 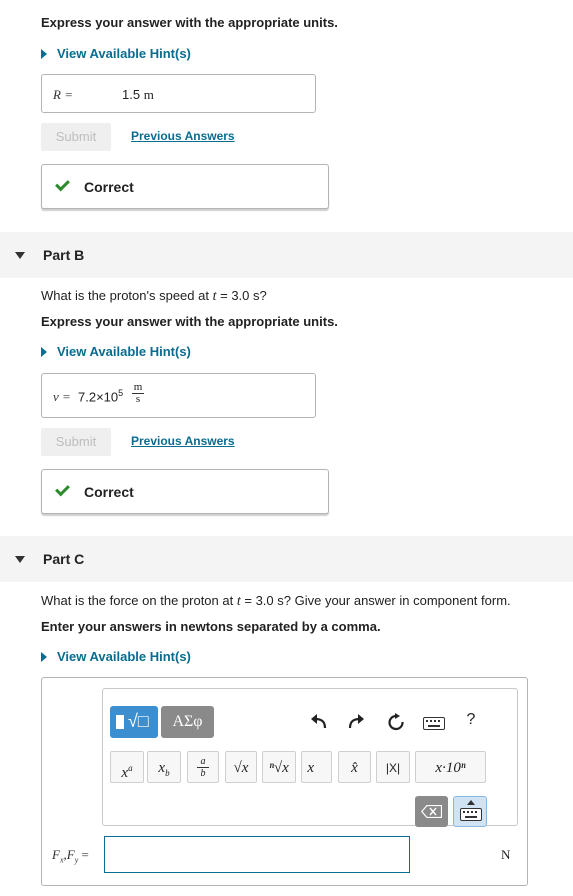 I want to click on undo-icon, so click(x=319, y=722).